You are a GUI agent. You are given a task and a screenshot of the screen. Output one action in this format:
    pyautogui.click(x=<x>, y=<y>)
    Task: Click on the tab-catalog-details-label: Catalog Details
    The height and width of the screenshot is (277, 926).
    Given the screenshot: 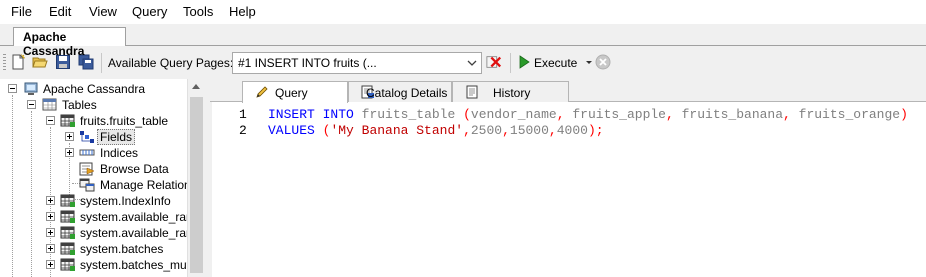 What is the action you would take?
    pyautogui.click(x=407, y=93)
    